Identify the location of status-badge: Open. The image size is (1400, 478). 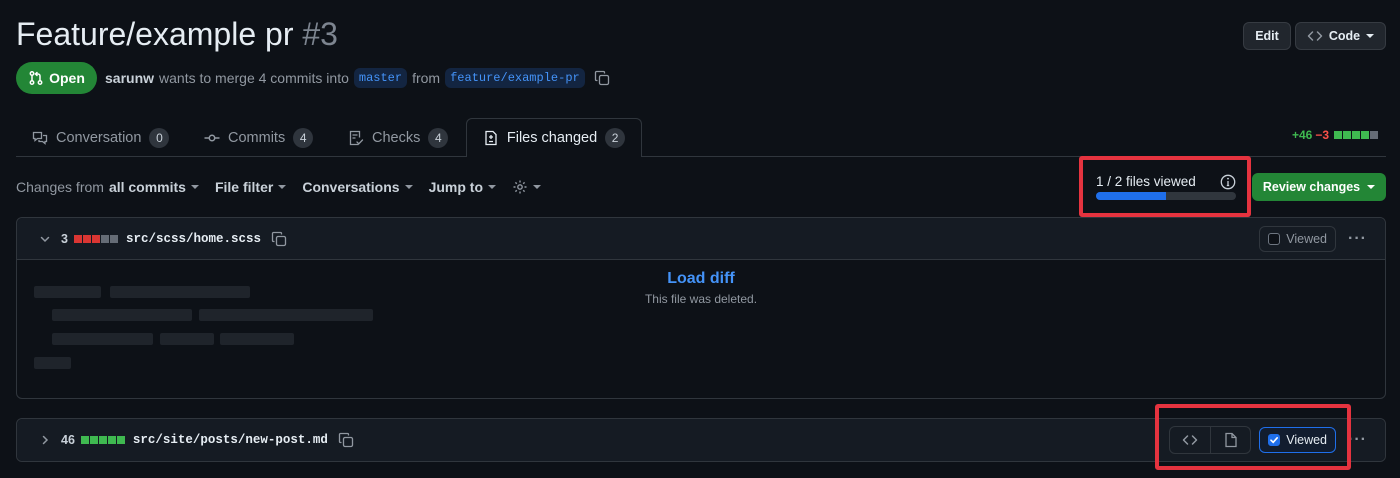
(56, 78).